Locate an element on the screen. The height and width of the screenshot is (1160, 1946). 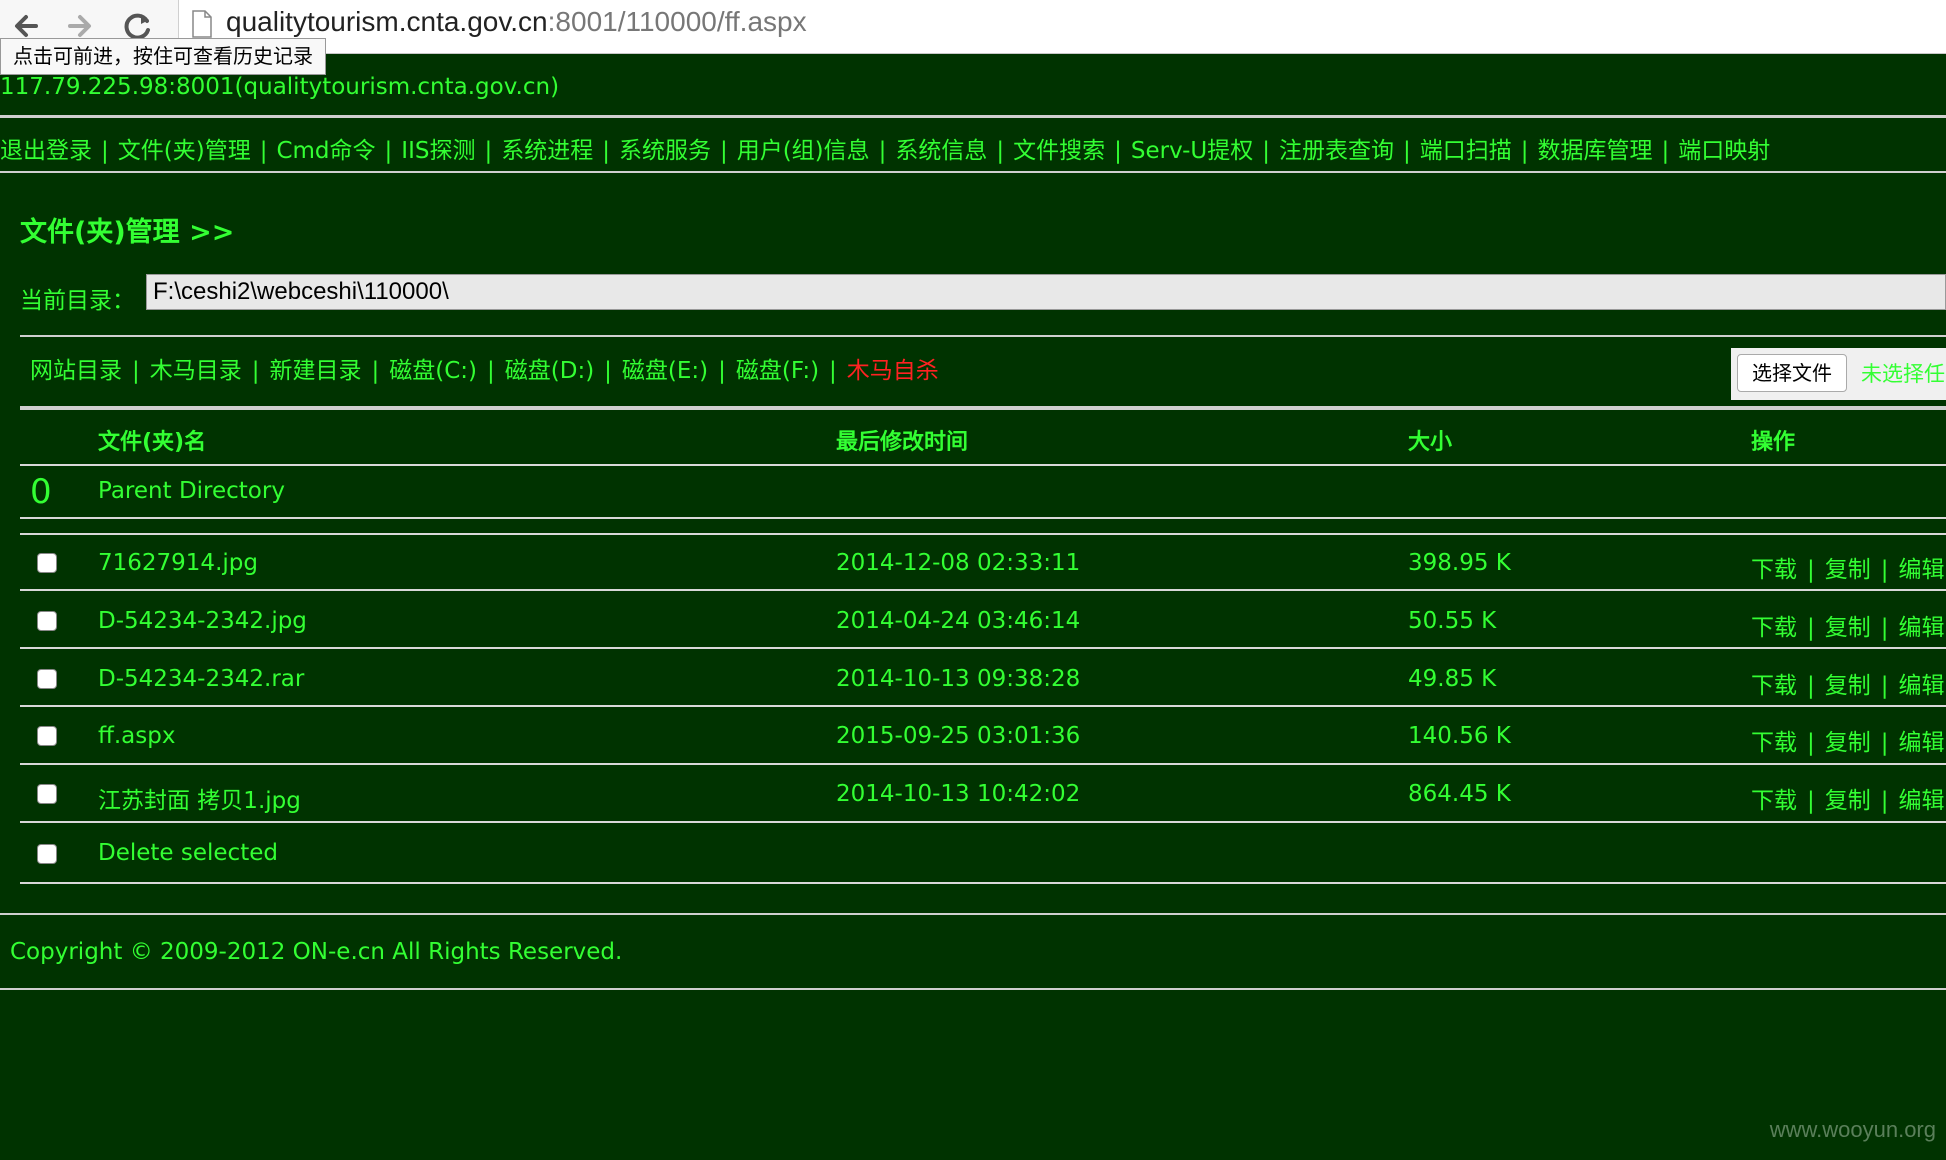
file-size: 50.55 K is located at coordinates (1452, 621).